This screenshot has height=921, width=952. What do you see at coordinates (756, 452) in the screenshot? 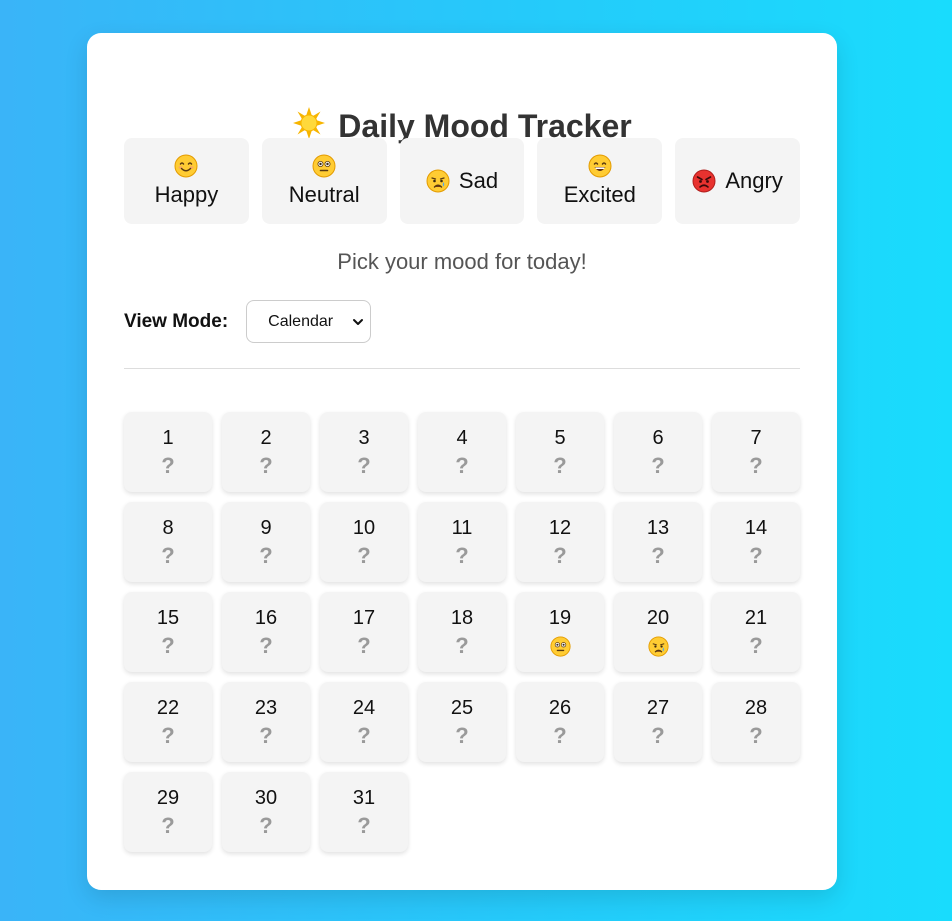
I see `calendar-day: 7?` at bounding box center [756, 452].